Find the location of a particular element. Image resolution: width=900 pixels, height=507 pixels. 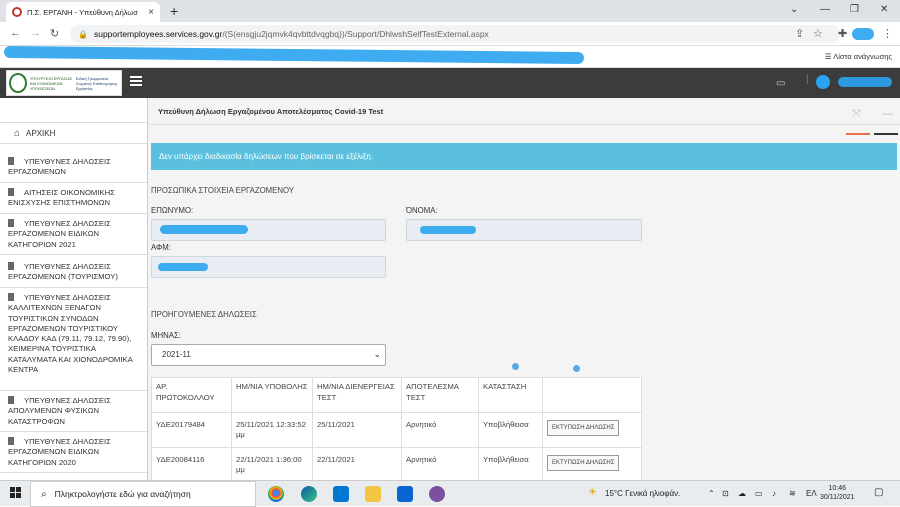

volume-icon: ♪ is located at coordinates (774, 493).